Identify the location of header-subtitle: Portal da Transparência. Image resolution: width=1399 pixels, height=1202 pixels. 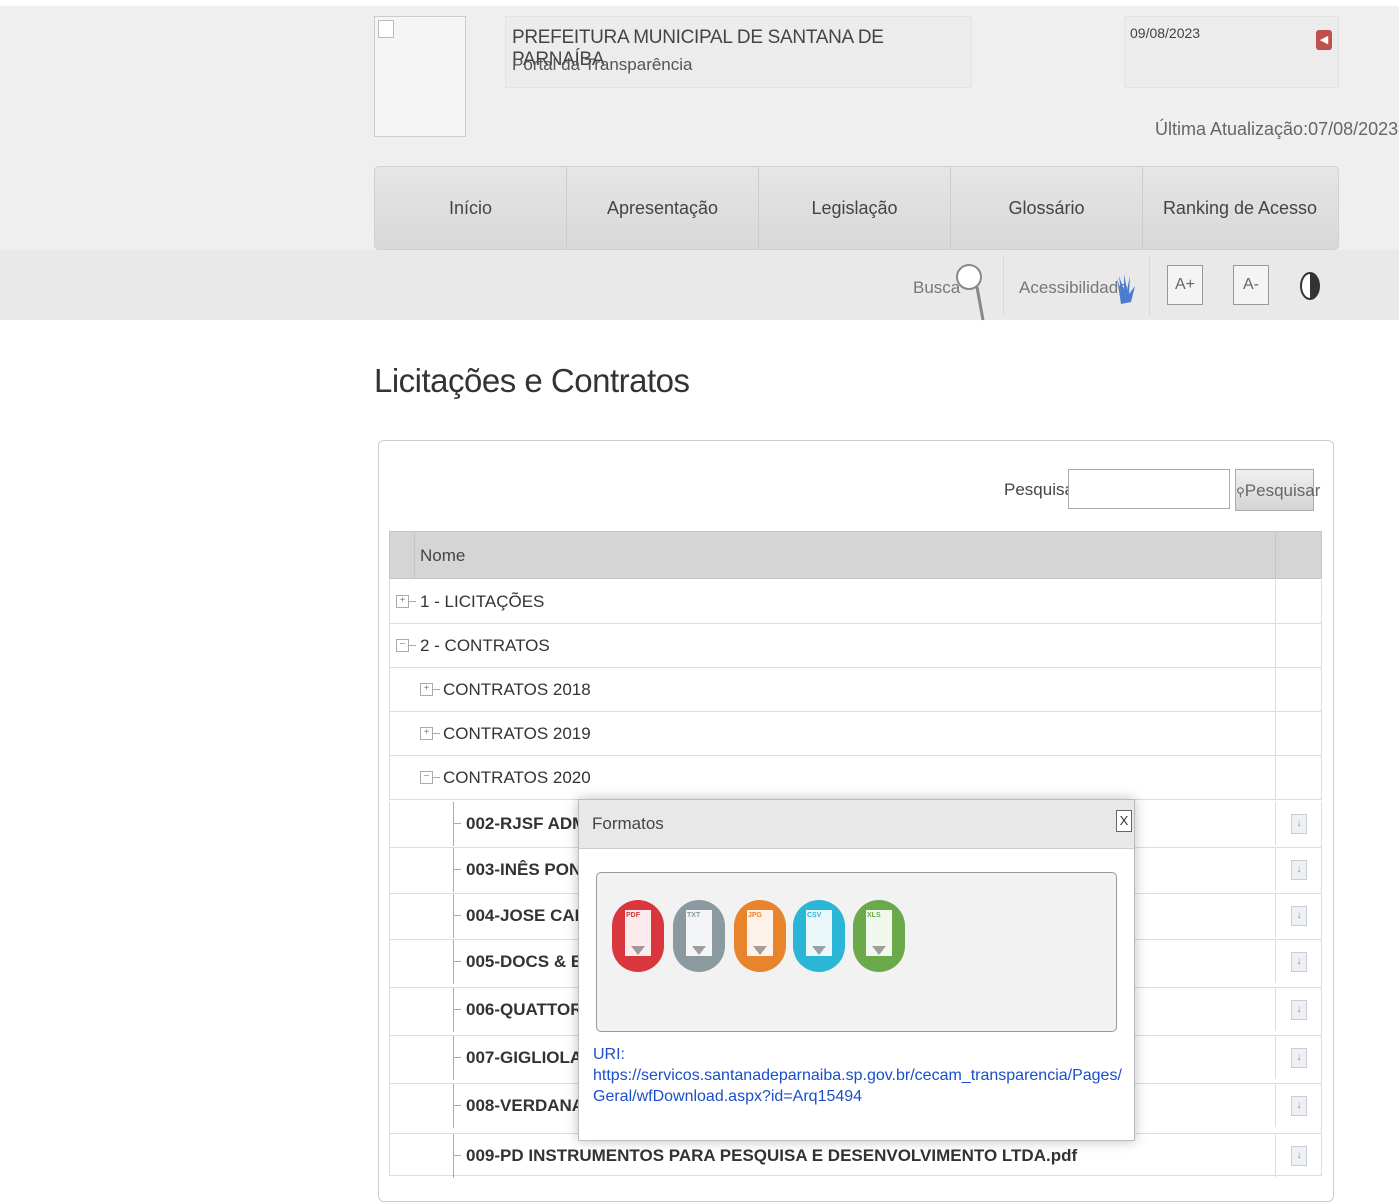
(602, 64).